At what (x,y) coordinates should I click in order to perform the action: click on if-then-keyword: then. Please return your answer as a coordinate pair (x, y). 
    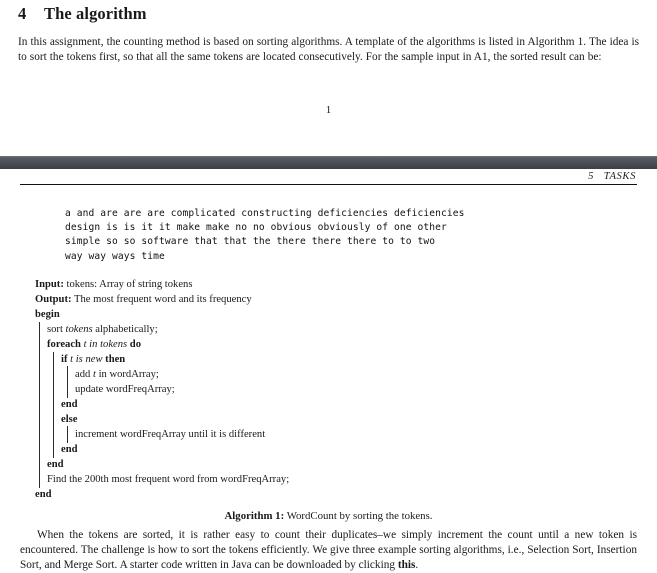
    Looking at the image, I should click on (115, 360).